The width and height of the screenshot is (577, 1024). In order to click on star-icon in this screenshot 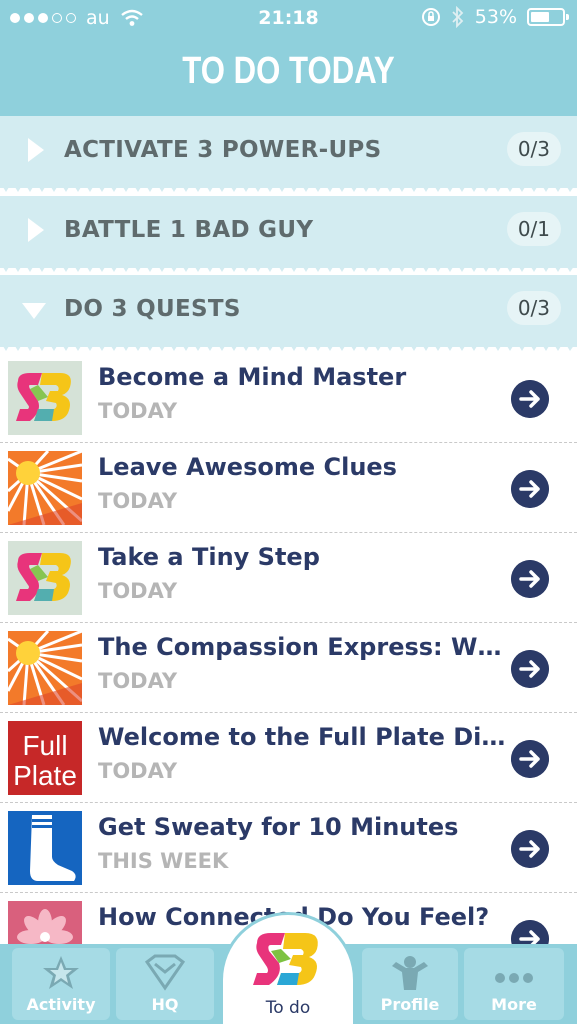, I will do `click(61, 972)`.